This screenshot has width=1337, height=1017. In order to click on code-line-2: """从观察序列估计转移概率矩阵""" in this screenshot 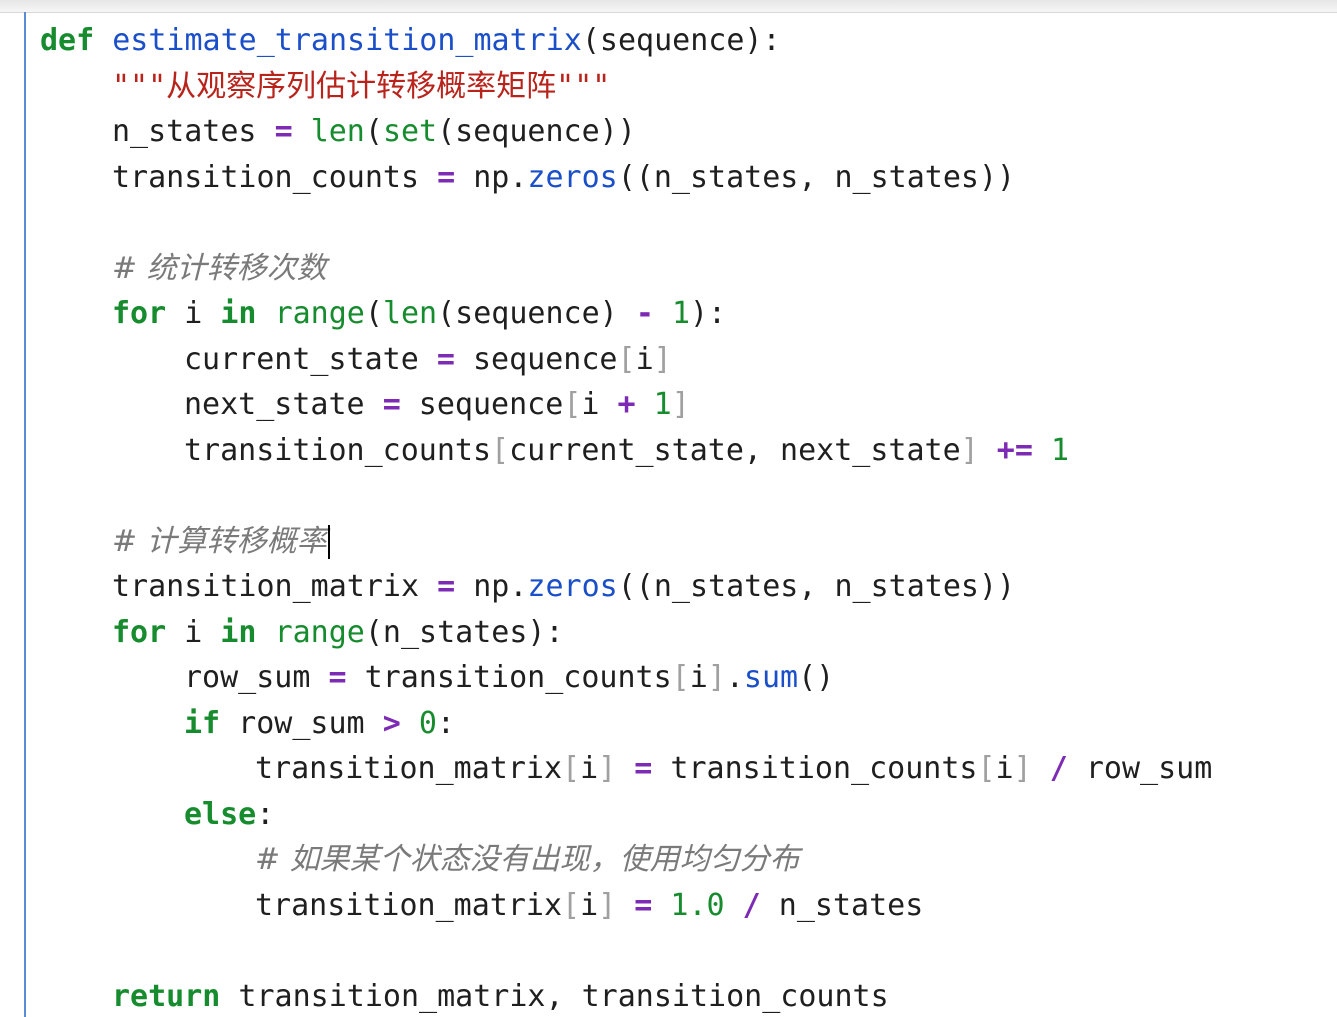, I will do `click(688, 87)`.